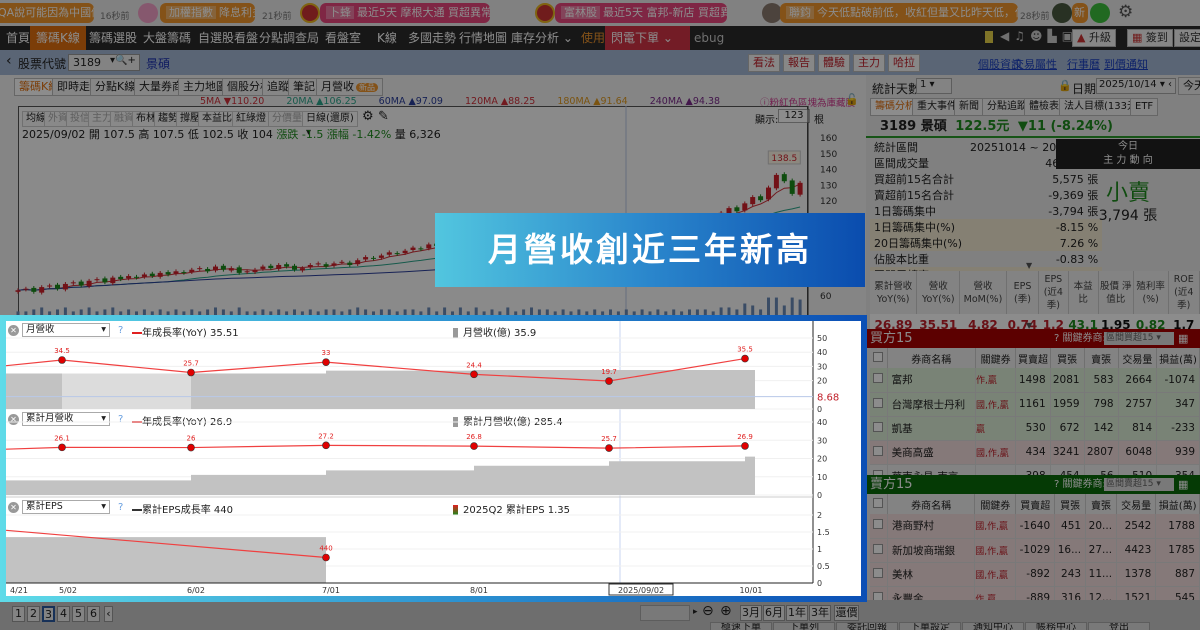 The image size is (1200, 630). I want to click on headline-banner: 月營收創近三年新高, so click(650, 250).